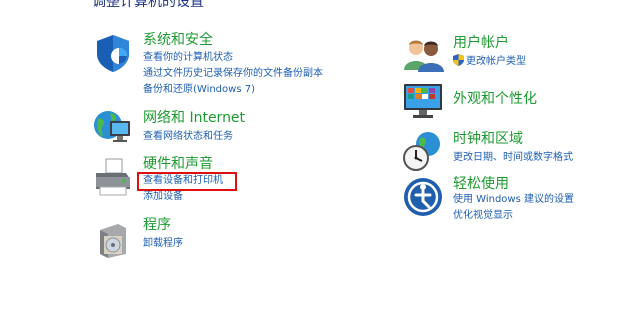  What do you see at coordinates (148, 5) in the screenshot?
I see `page-heading-clipped: 调整计算机的设置` at bounding box center [148, 5].